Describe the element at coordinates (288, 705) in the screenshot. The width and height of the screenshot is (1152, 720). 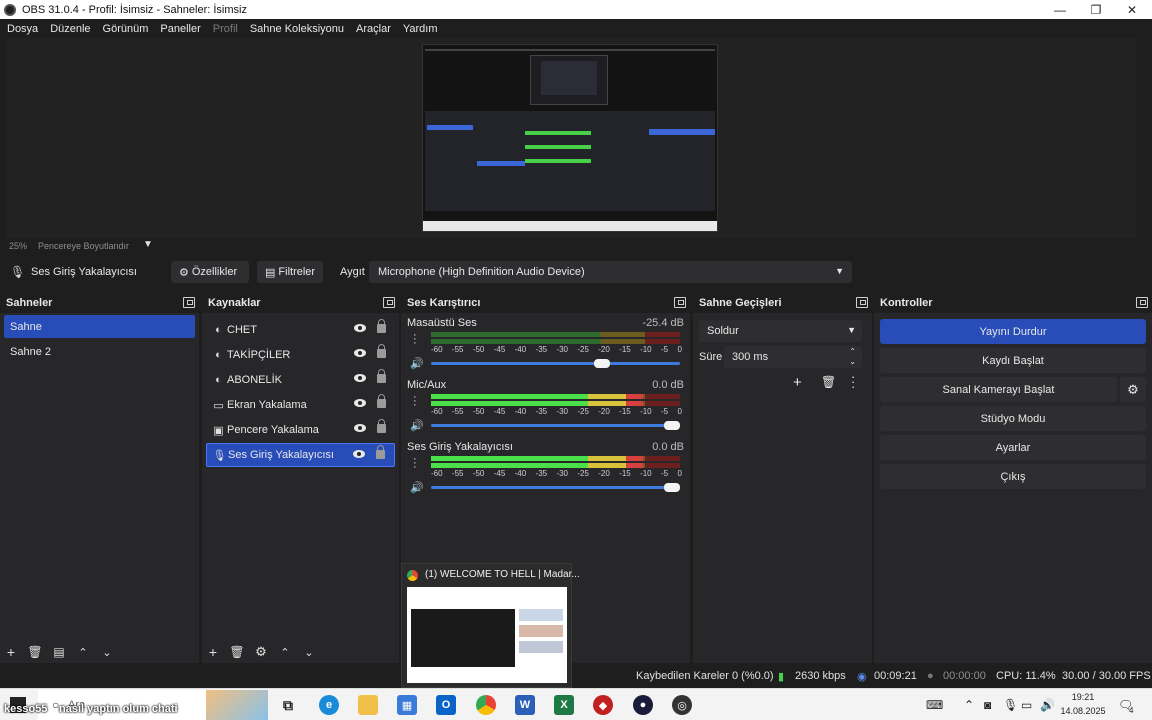
I see `task-view-icon: ⧉` at that location.